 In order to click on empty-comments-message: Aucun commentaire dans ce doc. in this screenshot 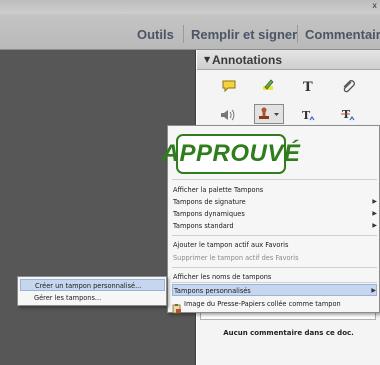, I will do `click(288, 333)`.